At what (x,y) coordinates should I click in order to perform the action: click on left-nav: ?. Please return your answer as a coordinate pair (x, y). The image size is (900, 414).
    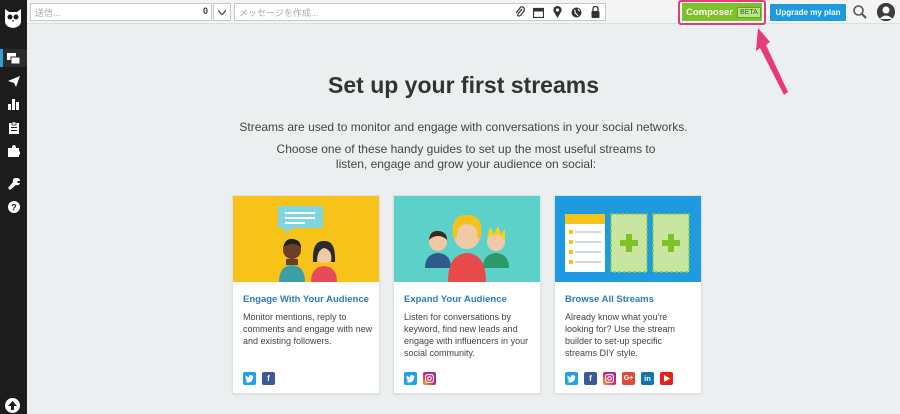
    Looking at the image, I should click on (13, 207).